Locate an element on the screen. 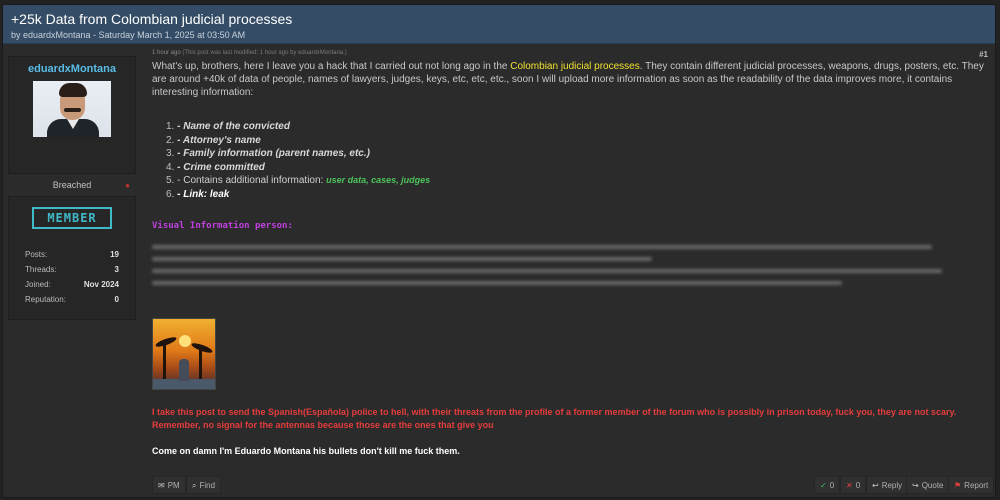 This screenshot has width=1000, height=500. member-badge: MEMBER is located at coordinates (72, 218).